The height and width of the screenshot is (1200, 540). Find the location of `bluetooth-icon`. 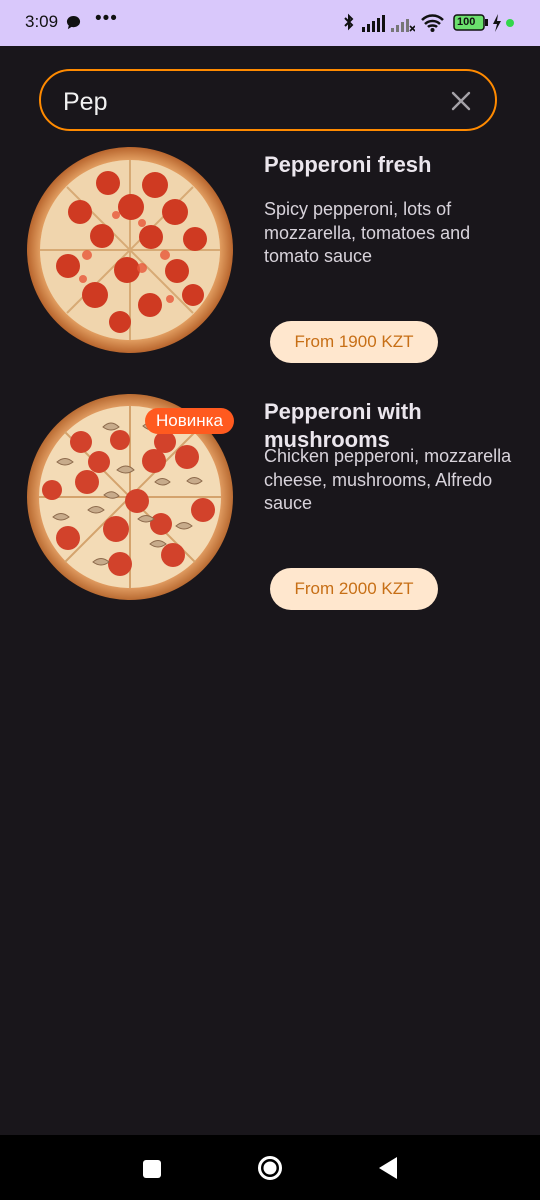

bluetooth-icon is located at coordinates (349, 22).